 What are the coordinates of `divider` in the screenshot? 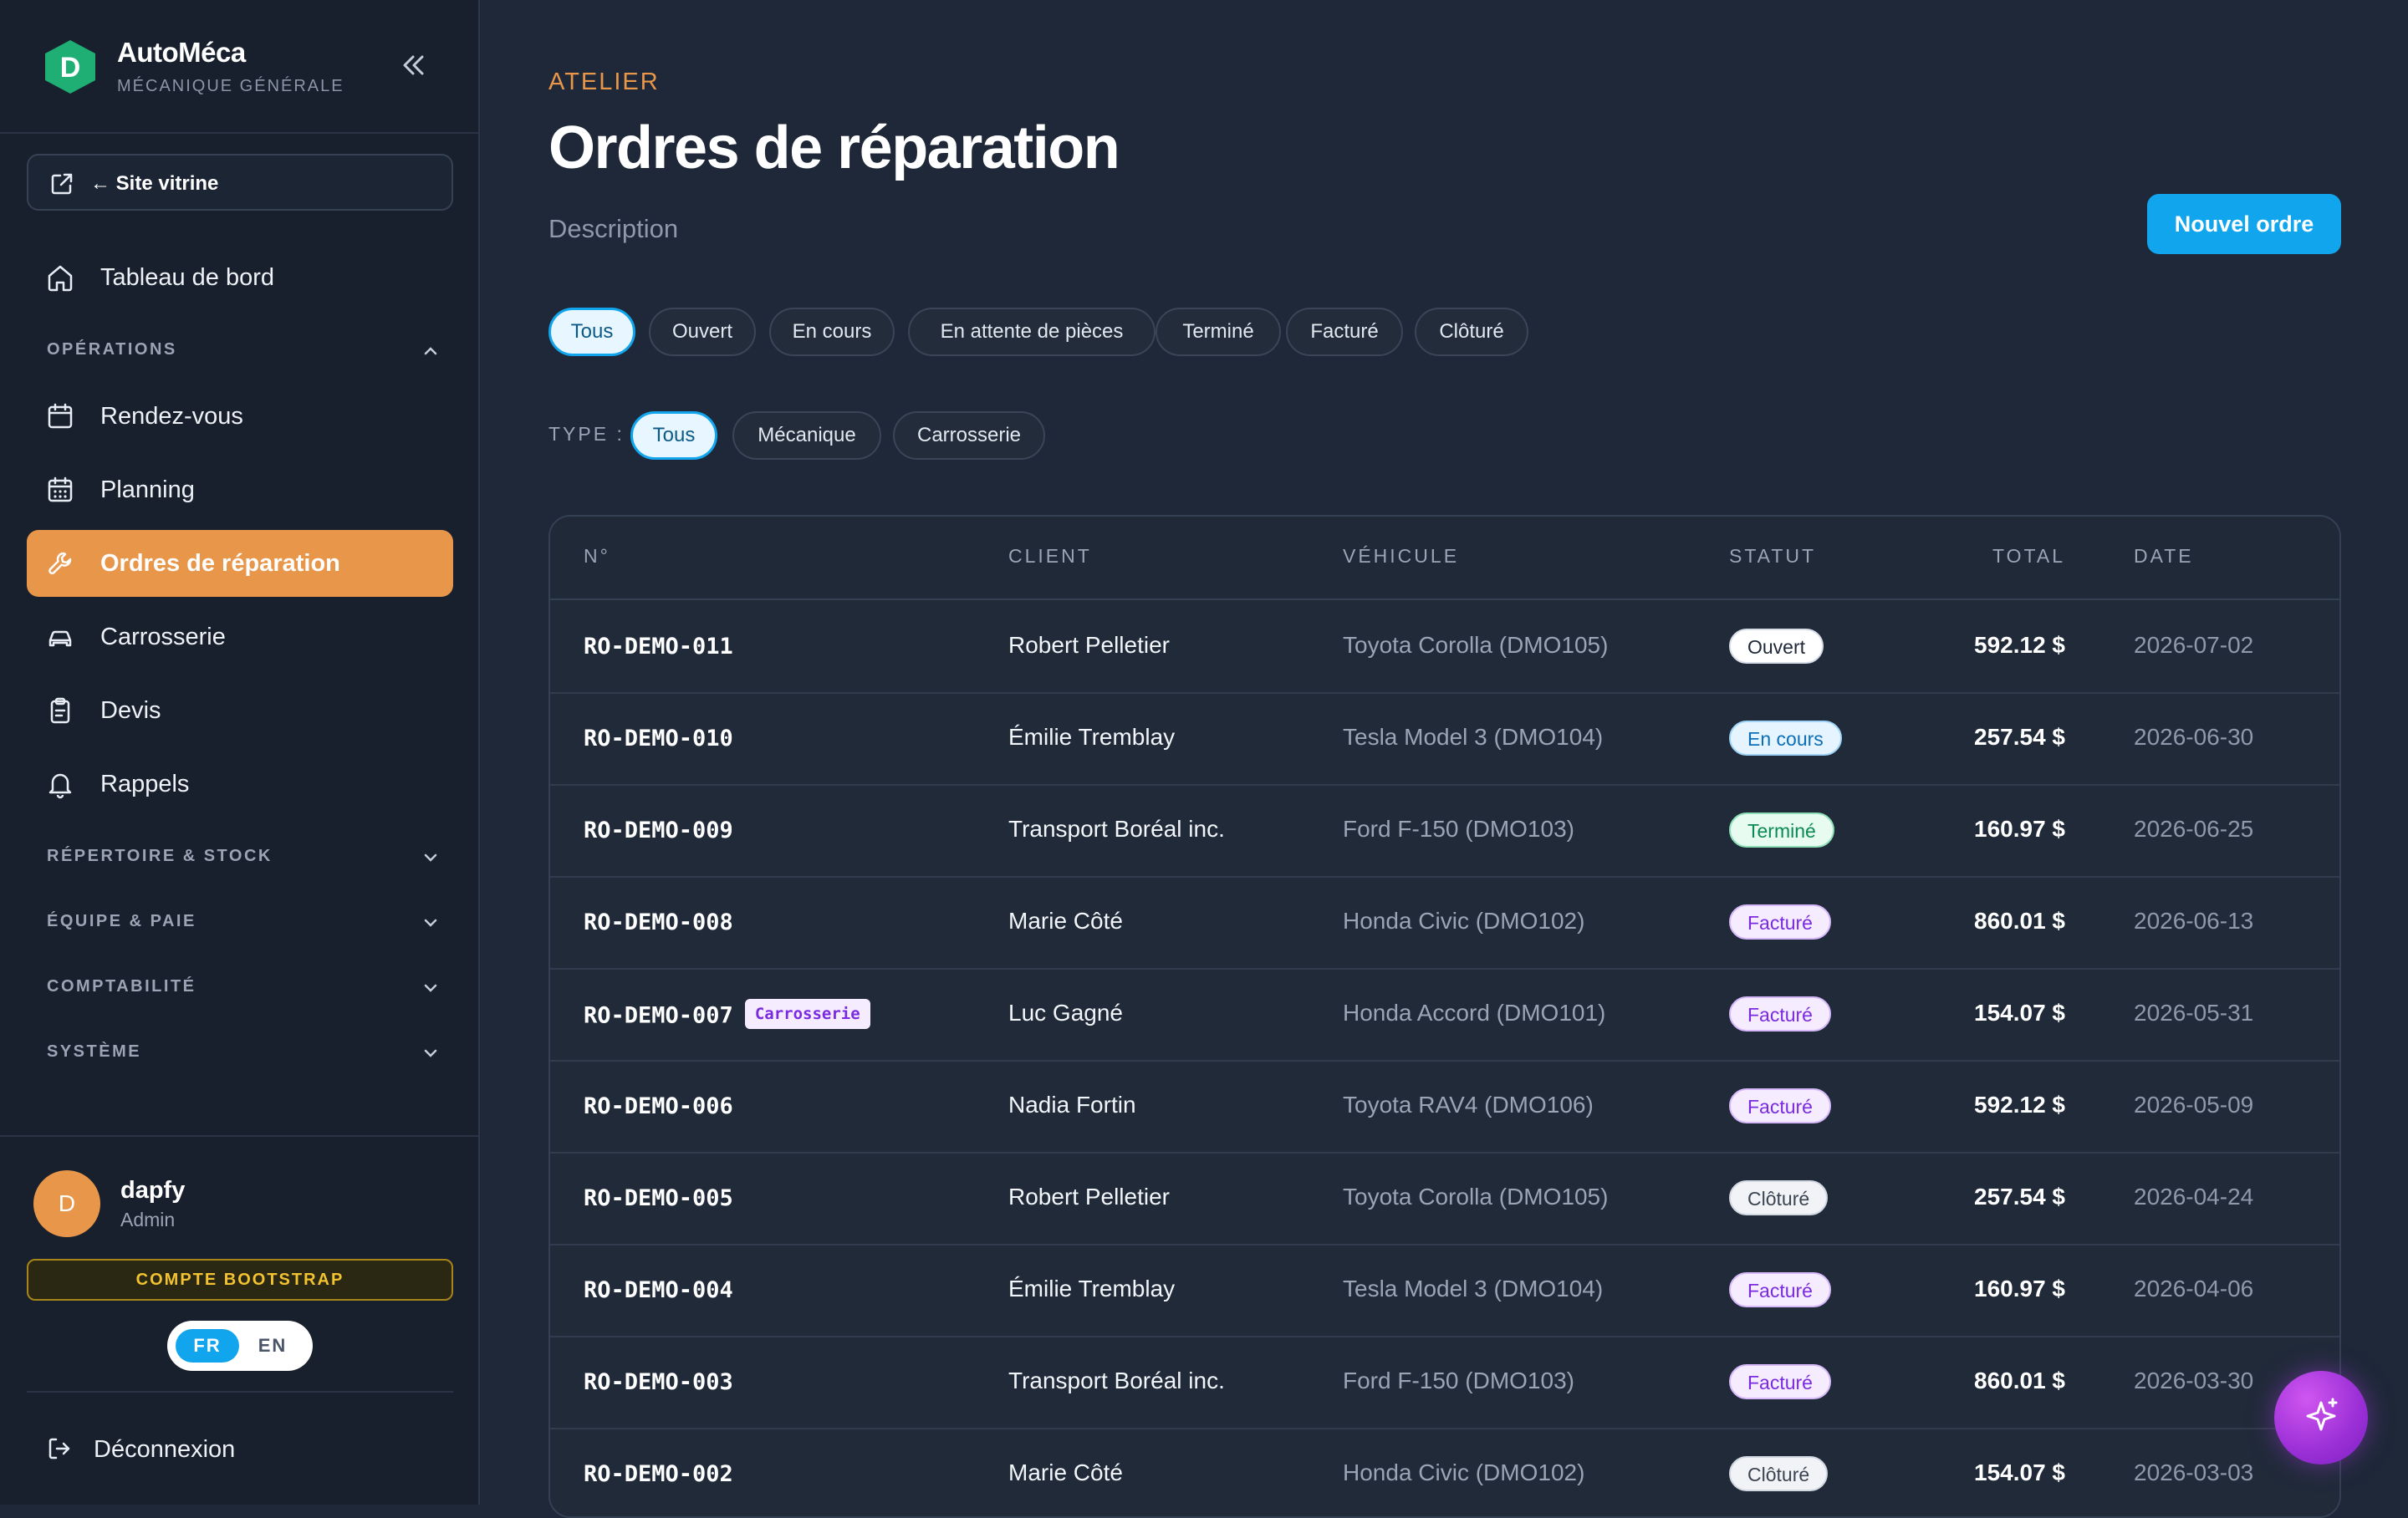 It's located at (240, 1392).